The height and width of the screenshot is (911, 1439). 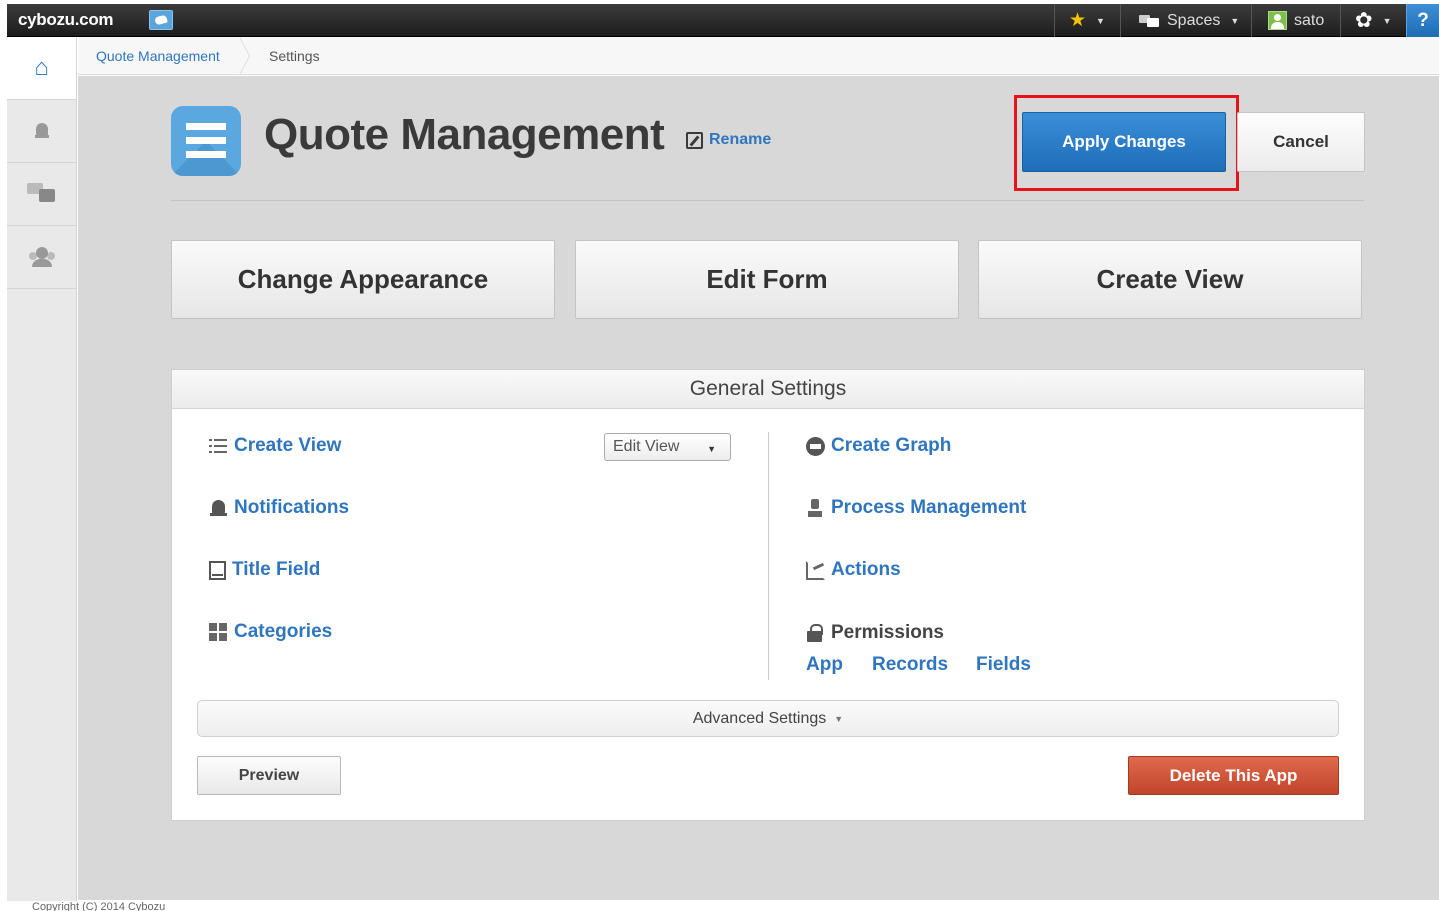 What do you see at coordinates (1170, 279) in the screenshot?
I see `create-view-button: Create View` at bounding box center [1170, 279].